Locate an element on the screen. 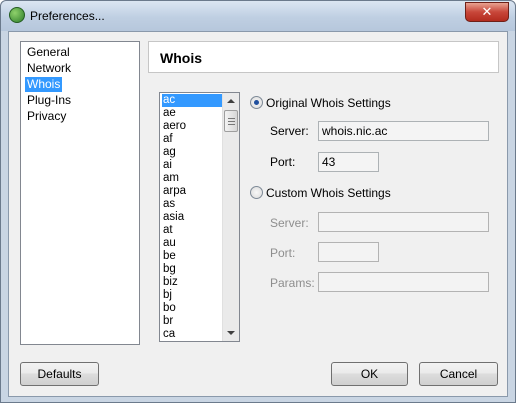 The height and width of the screenshot is (403, 516). scroll-down-arrow-icon is located at coordinates (231, 333).